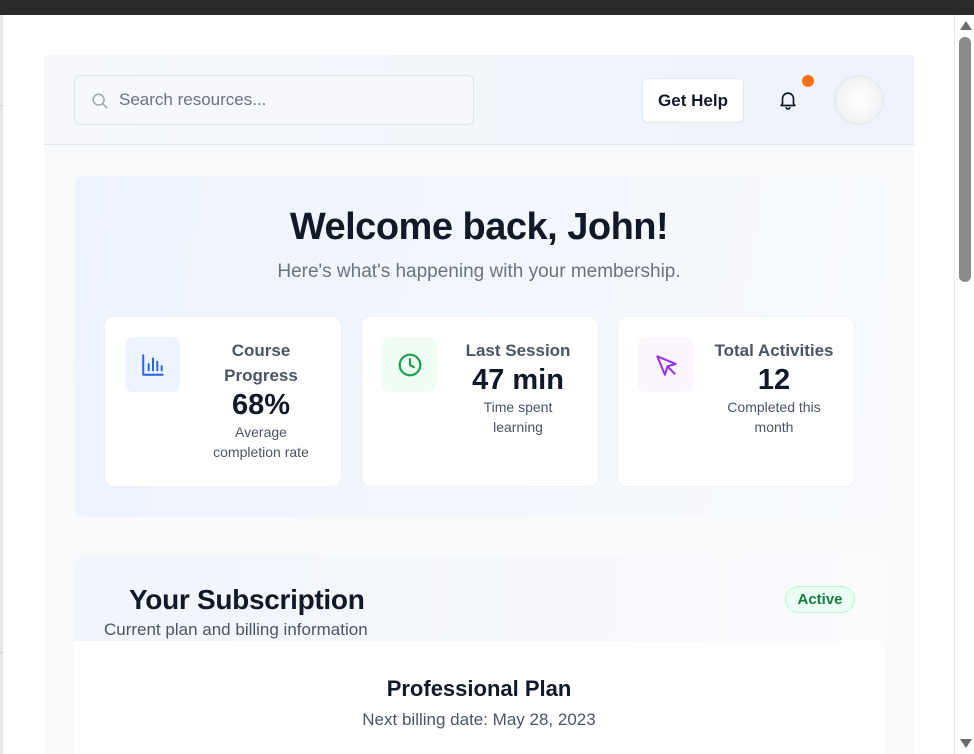 The width and height of the screenshot is (974, 754). What do you see at coordinates (100, 101) in the screenshot?
I see `search-icon` at bounding box center [100, 101].